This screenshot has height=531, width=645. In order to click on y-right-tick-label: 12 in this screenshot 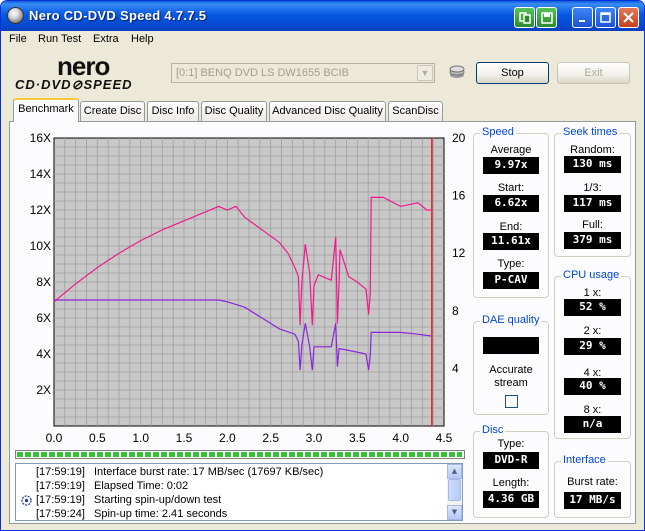, I will do `click(459, 253)`.